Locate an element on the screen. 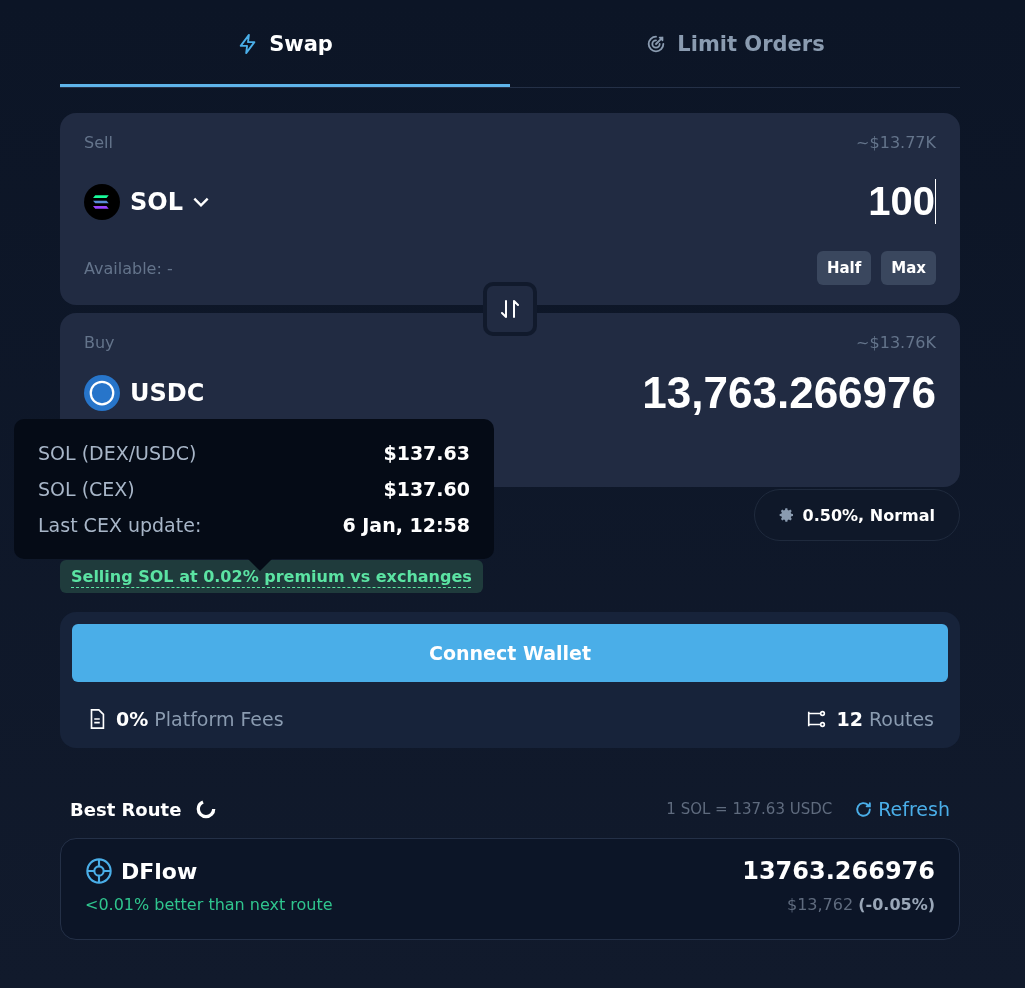 The height and width of the screenshot is (988, 1025). slippage-button: 0.50%, Normal is located at coordinates (856, 515).